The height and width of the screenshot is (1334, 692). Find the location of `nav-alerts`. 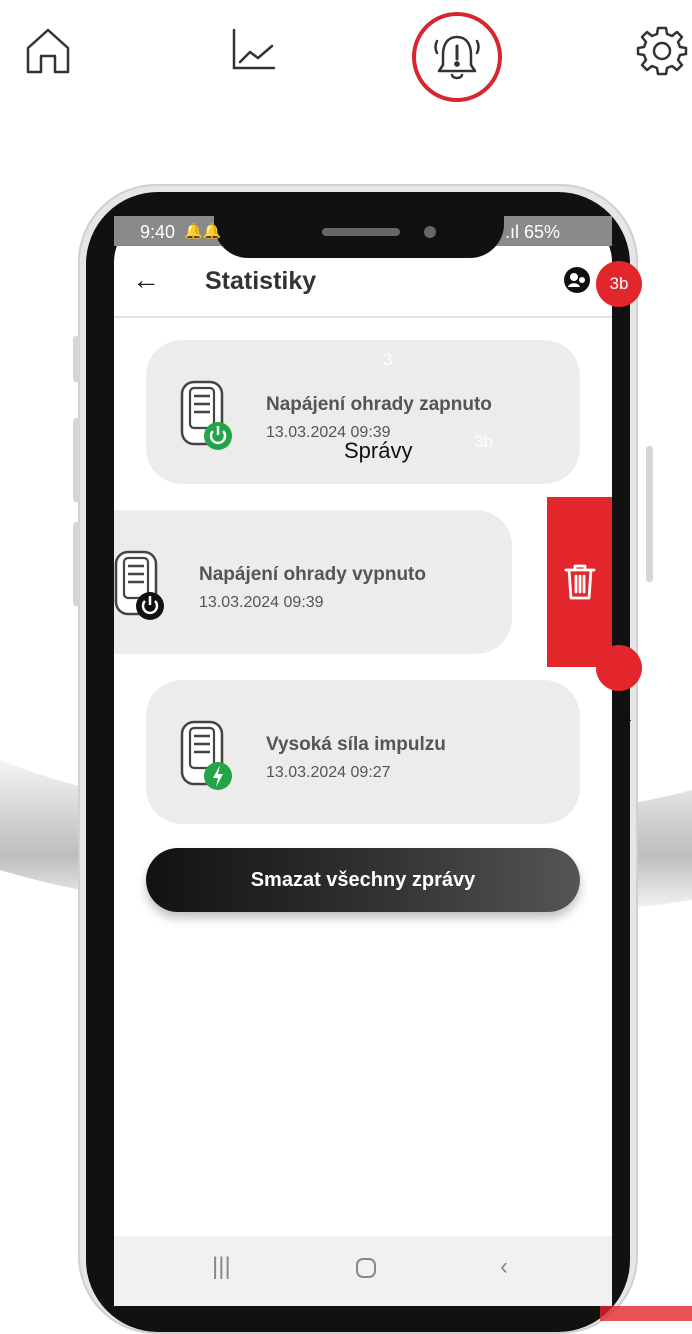

nav-alerts is located at coordinates (457, 57).